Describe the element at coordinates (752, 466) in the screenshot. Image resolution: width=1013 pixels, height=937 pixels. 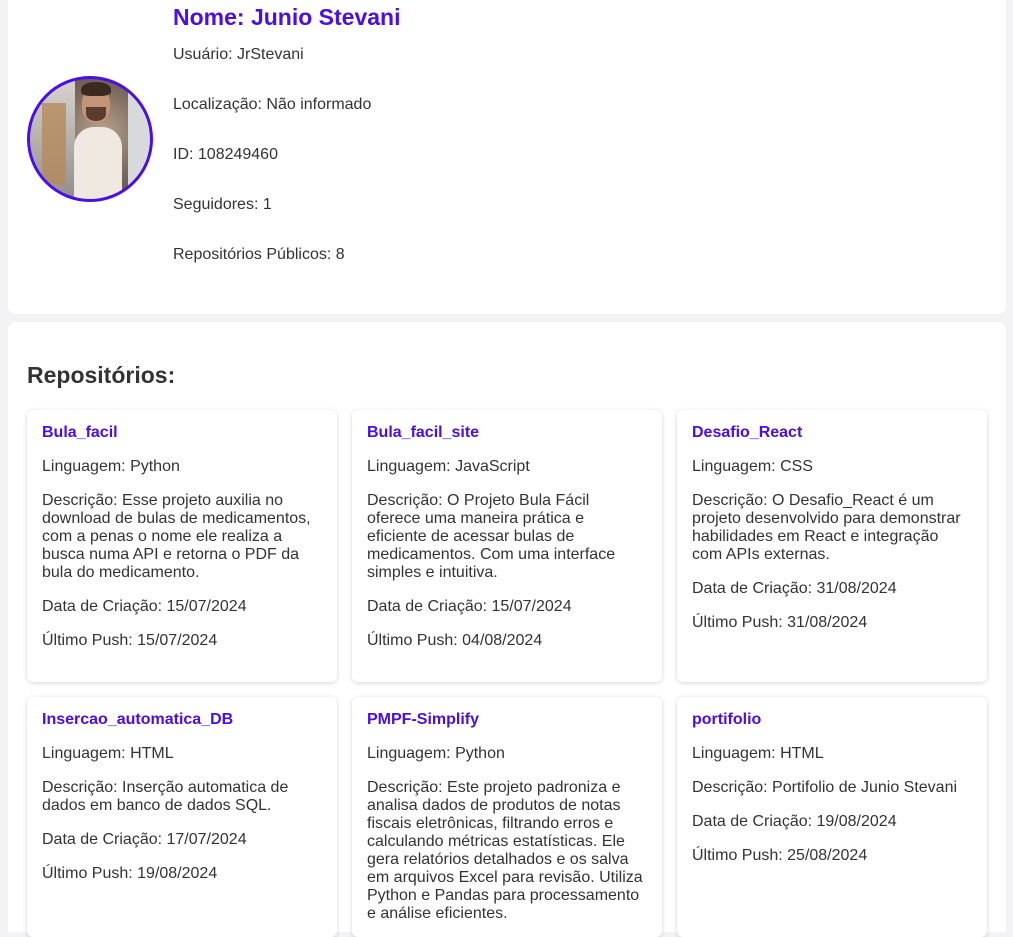
I see `repo-language: Linguagem: CSS` at that location.